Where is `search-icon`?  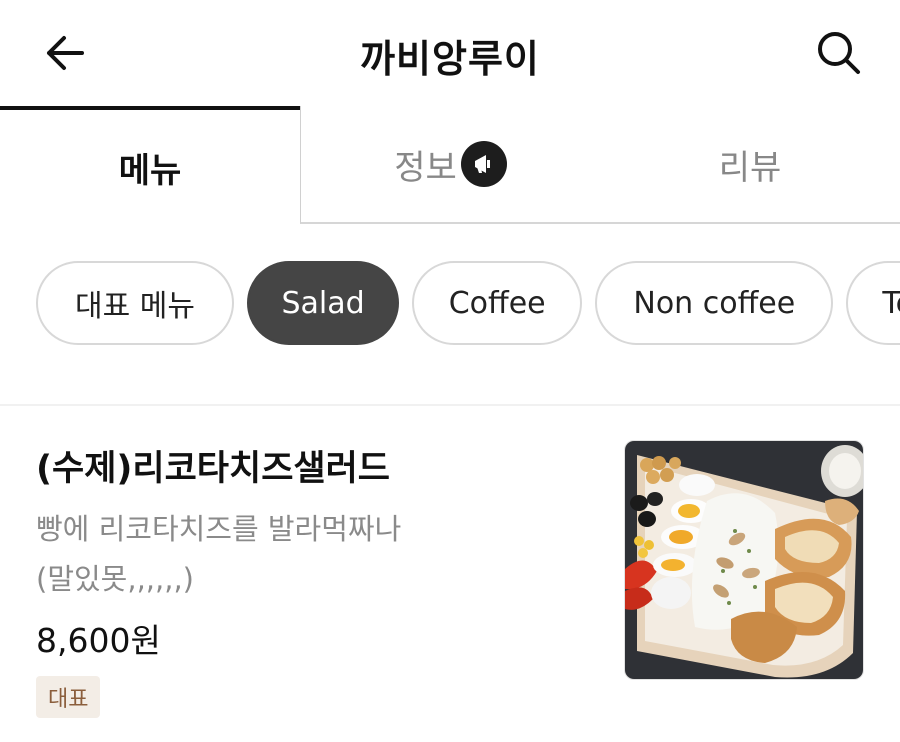 search-icon is located at coordinates (839, 53).